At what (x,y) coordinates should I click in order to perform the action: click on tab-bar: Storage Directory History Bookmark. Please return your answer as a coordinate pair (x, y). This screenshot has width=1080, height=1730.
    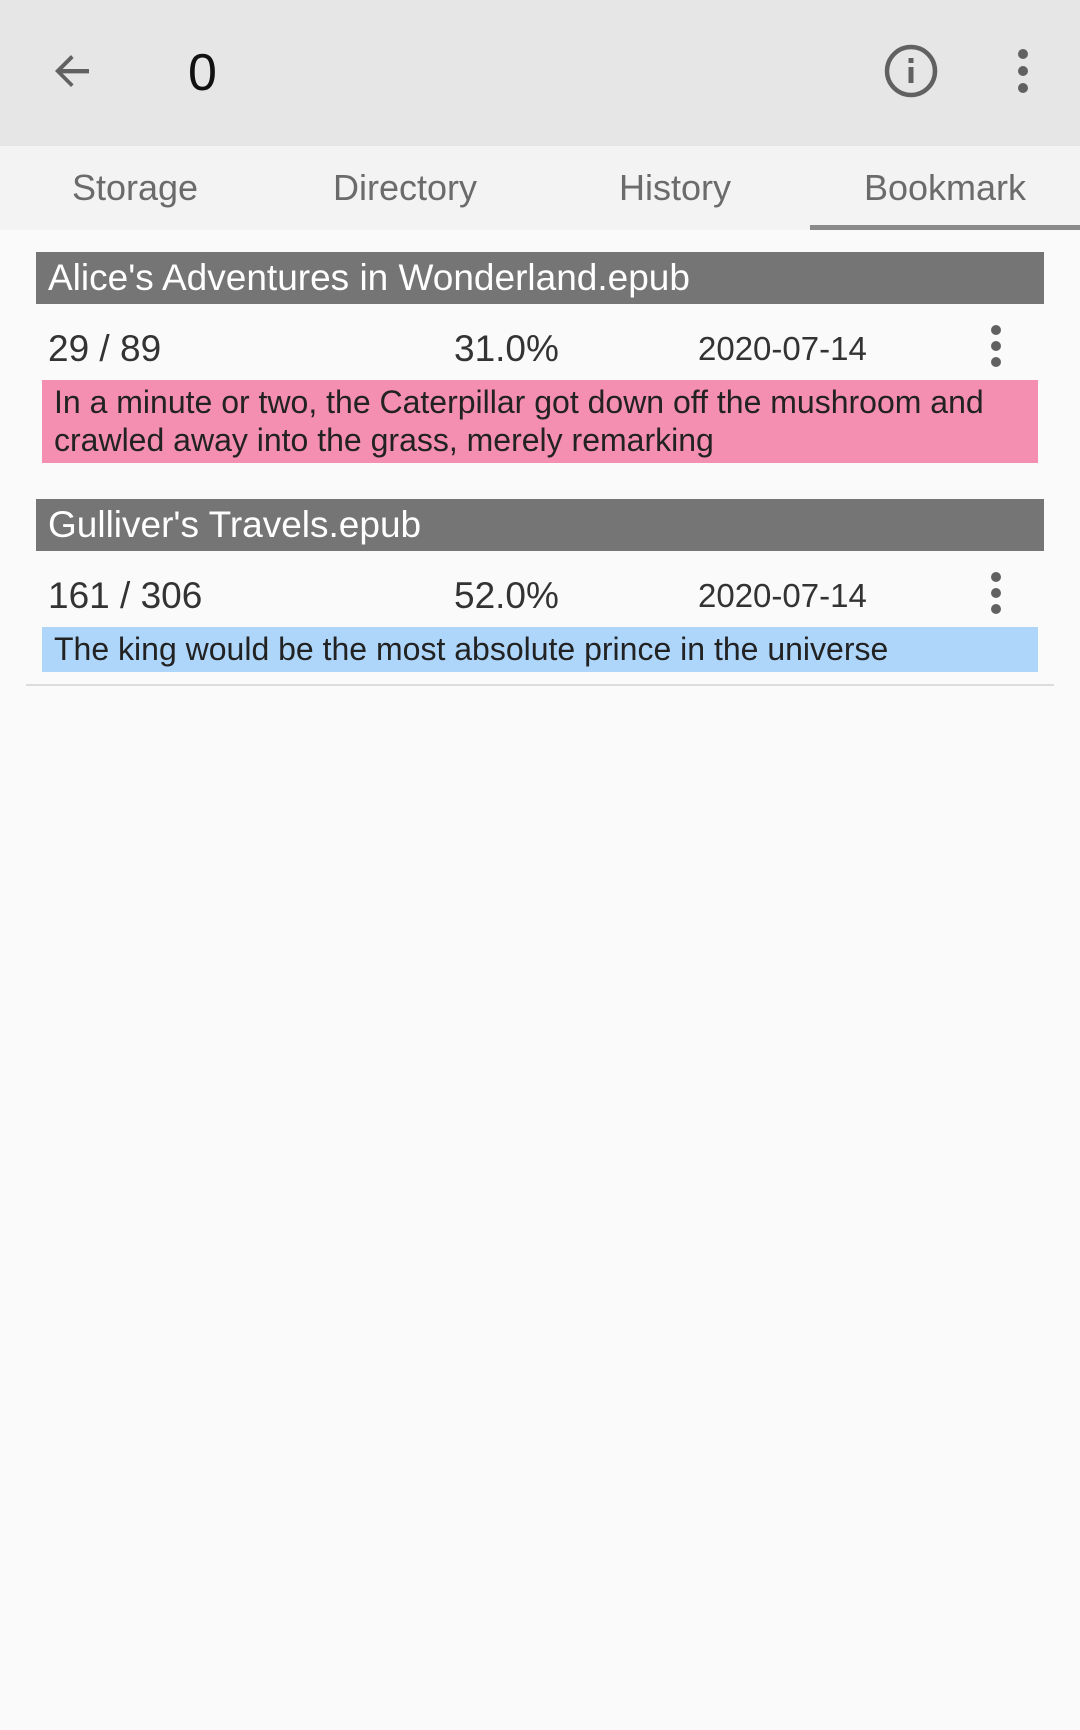
    Looking at the image, I should click on (540, 188).